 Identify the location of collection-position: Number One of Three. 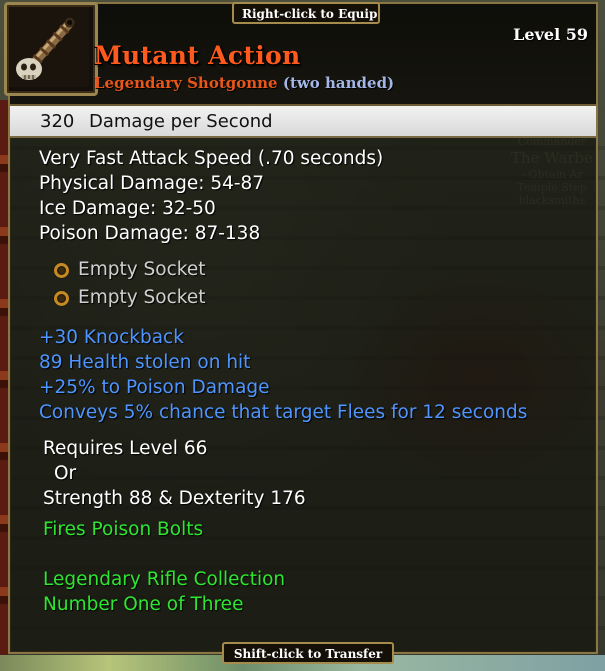
(143, 604).